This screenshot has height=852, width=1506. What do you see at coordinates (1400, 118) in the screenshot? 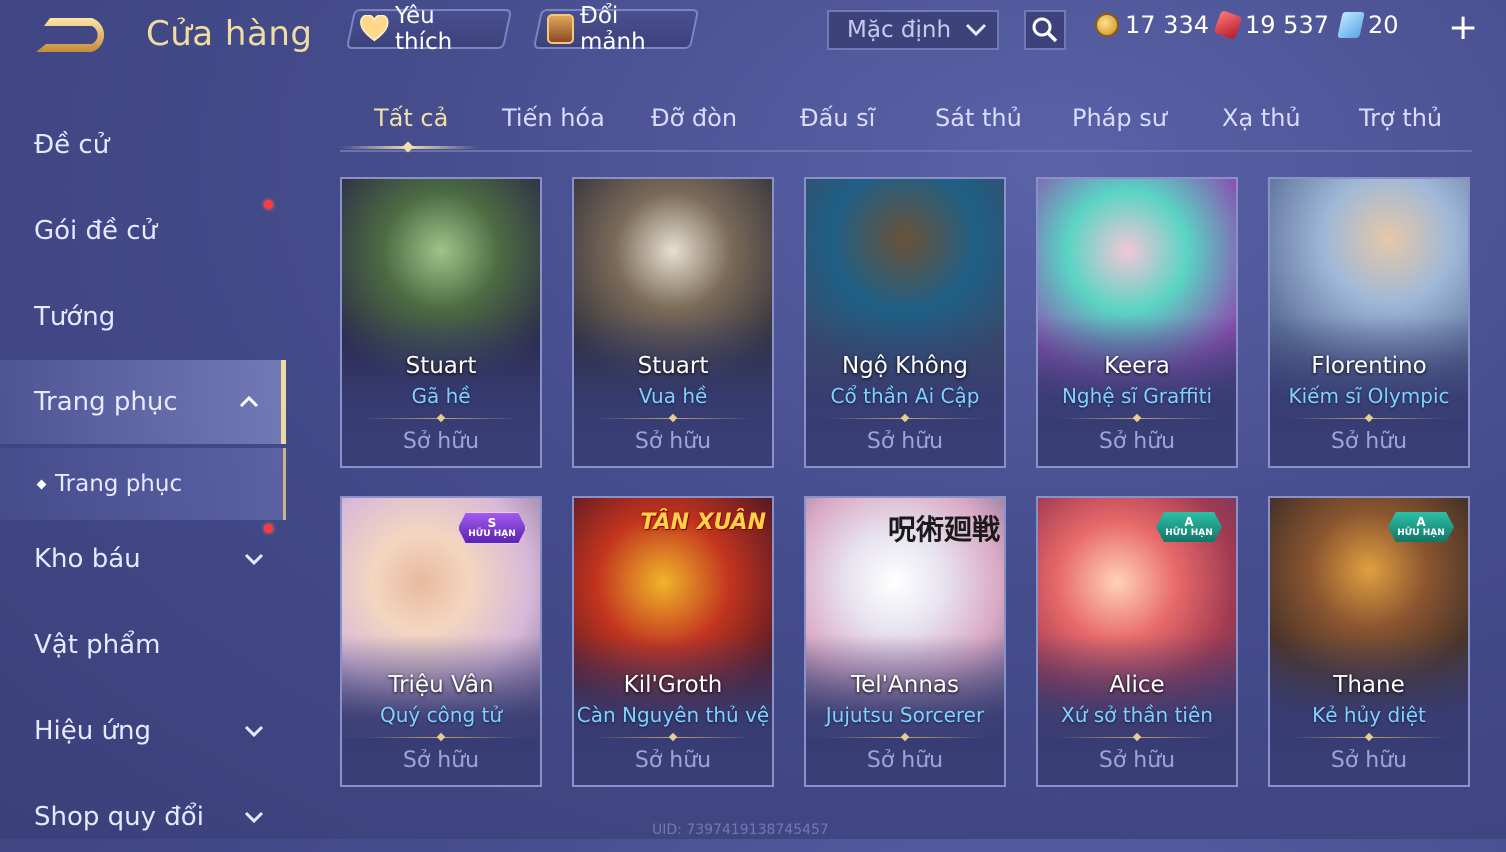
I see `tab-support: Trợ thủ` at bounding box center [1400, 118].